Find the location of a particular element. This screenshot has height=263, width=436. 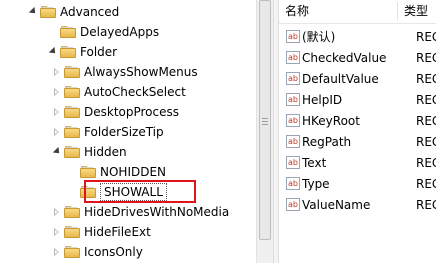

tree-item-nohidden: NOHIDDEN is located at coordinates (116, 172).